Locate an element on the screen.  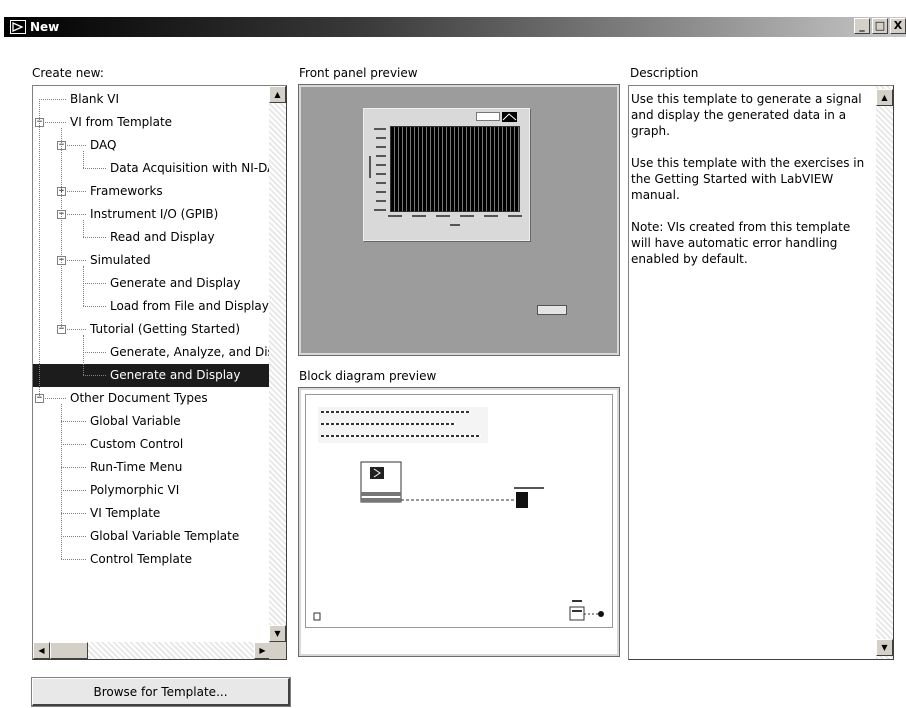
waveform-graph-thumbnail is located at coordinates (446, 174).